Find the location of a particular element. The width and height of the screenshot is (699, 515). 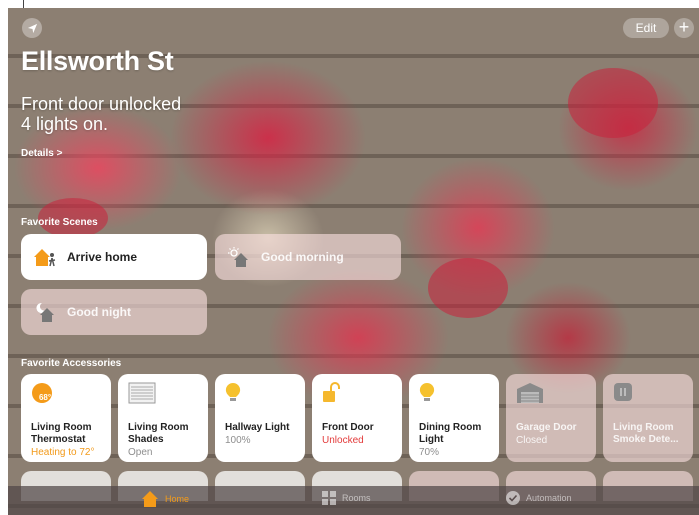

tab-label: Rooms is located at coordinates (356, 498).